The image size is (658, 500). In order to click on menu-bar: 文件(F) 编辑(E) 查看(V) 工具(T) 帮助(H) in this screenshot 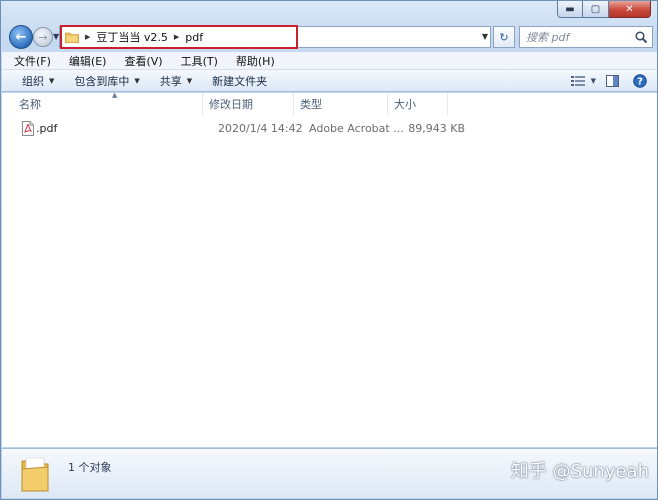, I will do `click(329, 61)`.